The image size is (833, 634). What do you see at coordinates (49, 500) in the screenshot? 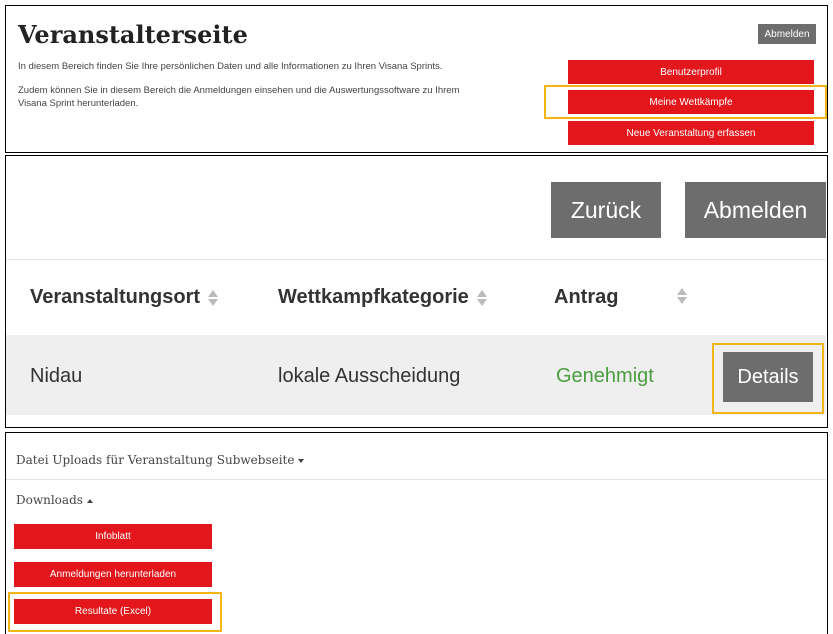
I see `downloads-dropdown-label: Downloads` at bounding box center [49, 500].